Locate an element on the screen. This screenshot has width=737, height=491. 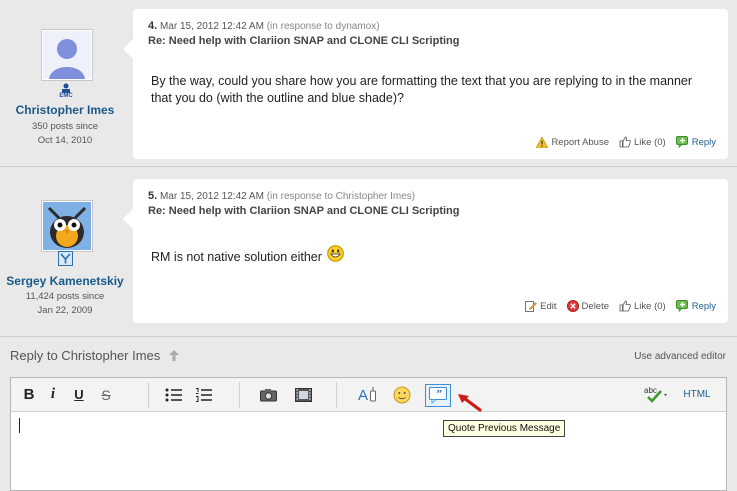
owl-avatar-icon is located at coordinates (67, 226).